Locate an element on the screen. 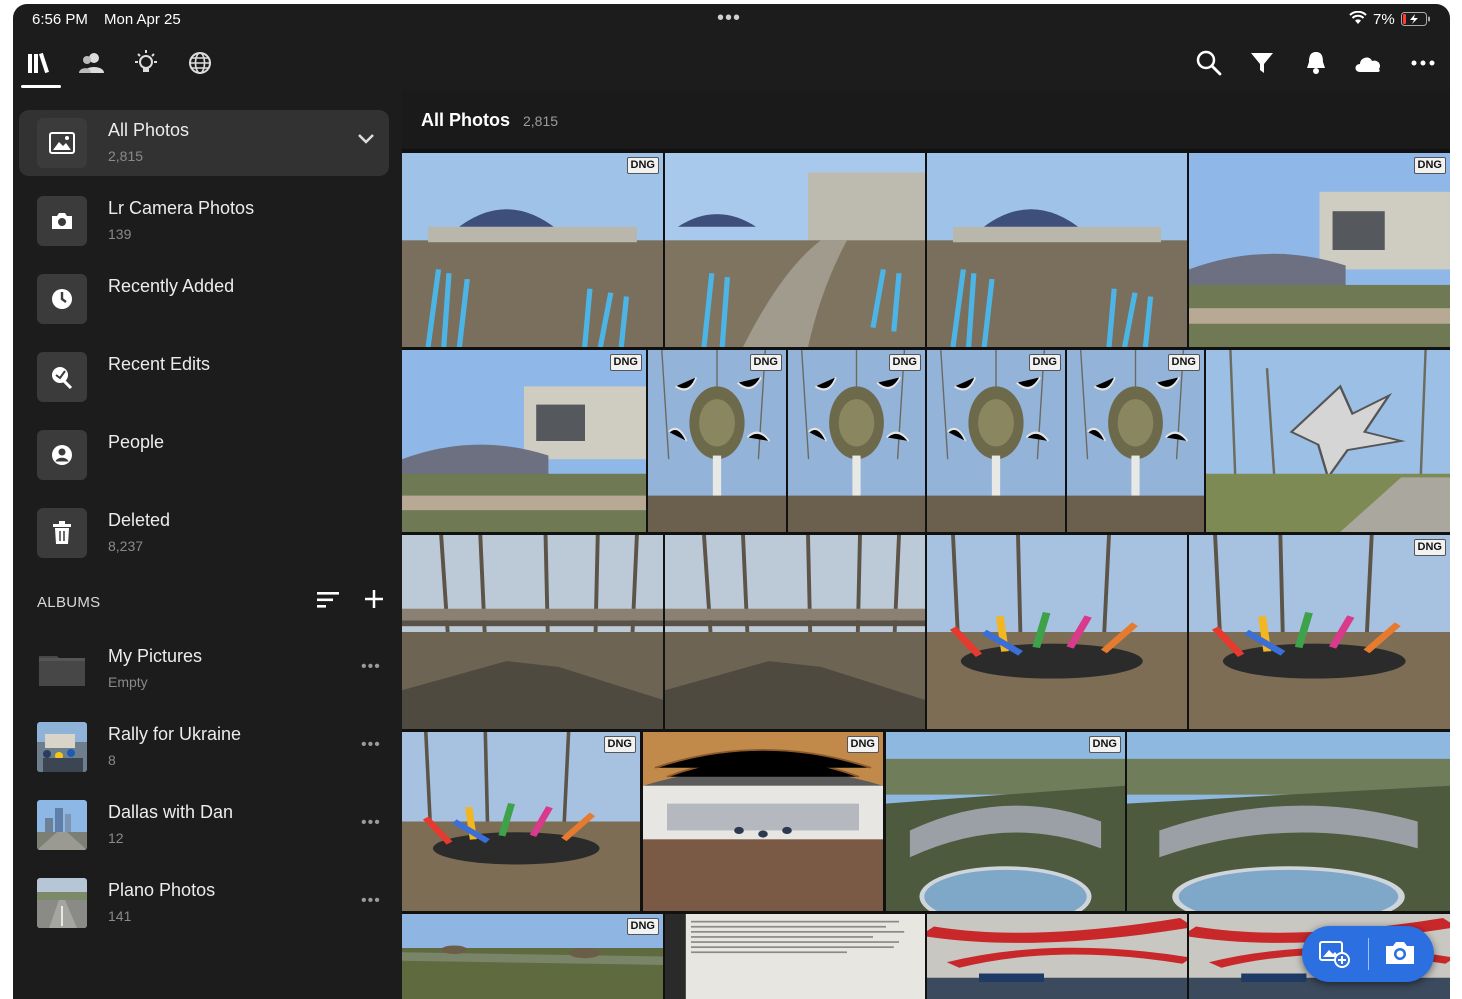 The width and height of the screenshot is (1462, 999). floating-action-bar is located at coordinates (1368, 954).